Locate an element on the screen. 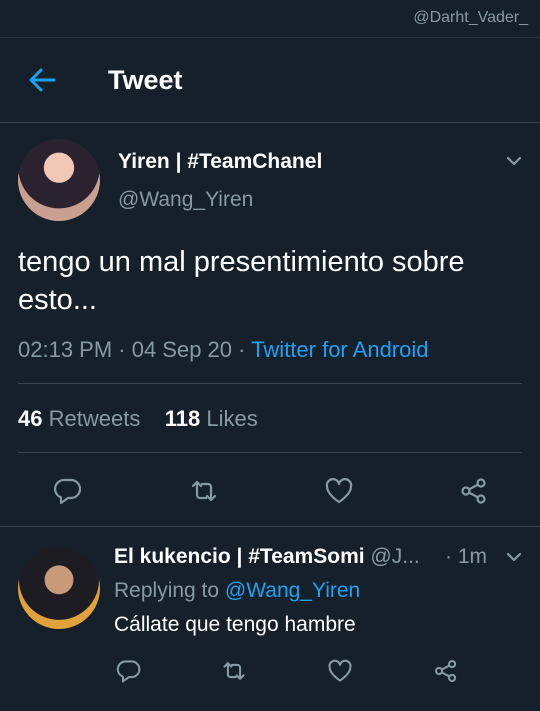 The image size is (540, 711). retweets-stat: 46 Retweets is located at coordinates (79, 418).